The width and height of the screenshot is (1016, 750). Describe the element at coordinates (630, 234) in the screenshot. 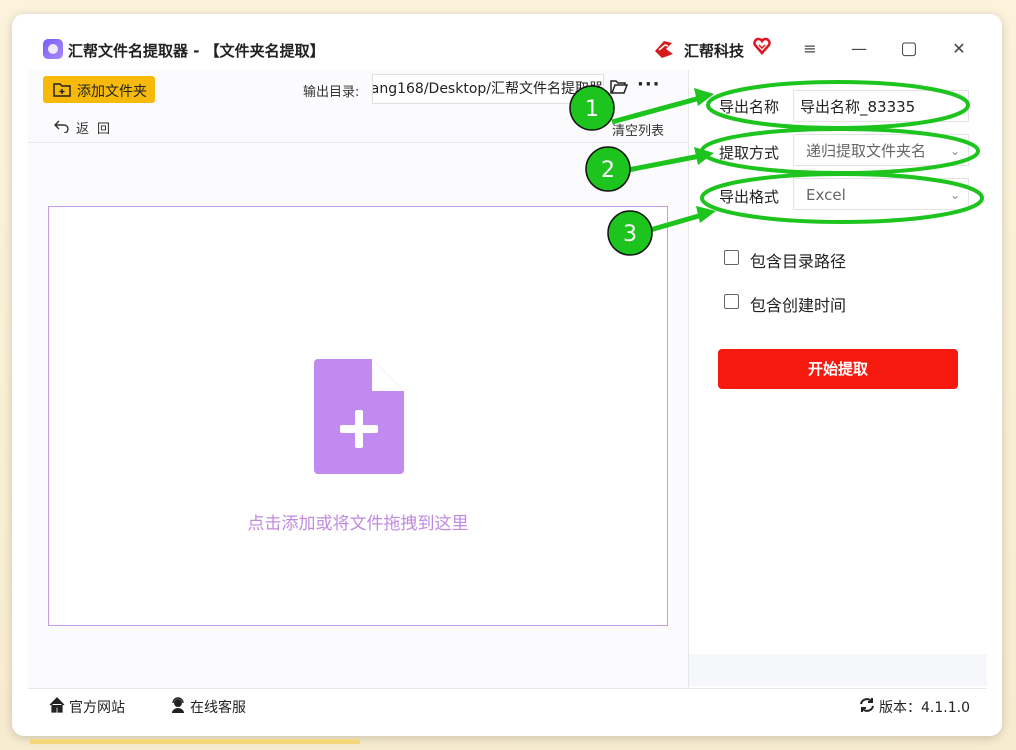

I see `marker-3-number: 3` at that location.